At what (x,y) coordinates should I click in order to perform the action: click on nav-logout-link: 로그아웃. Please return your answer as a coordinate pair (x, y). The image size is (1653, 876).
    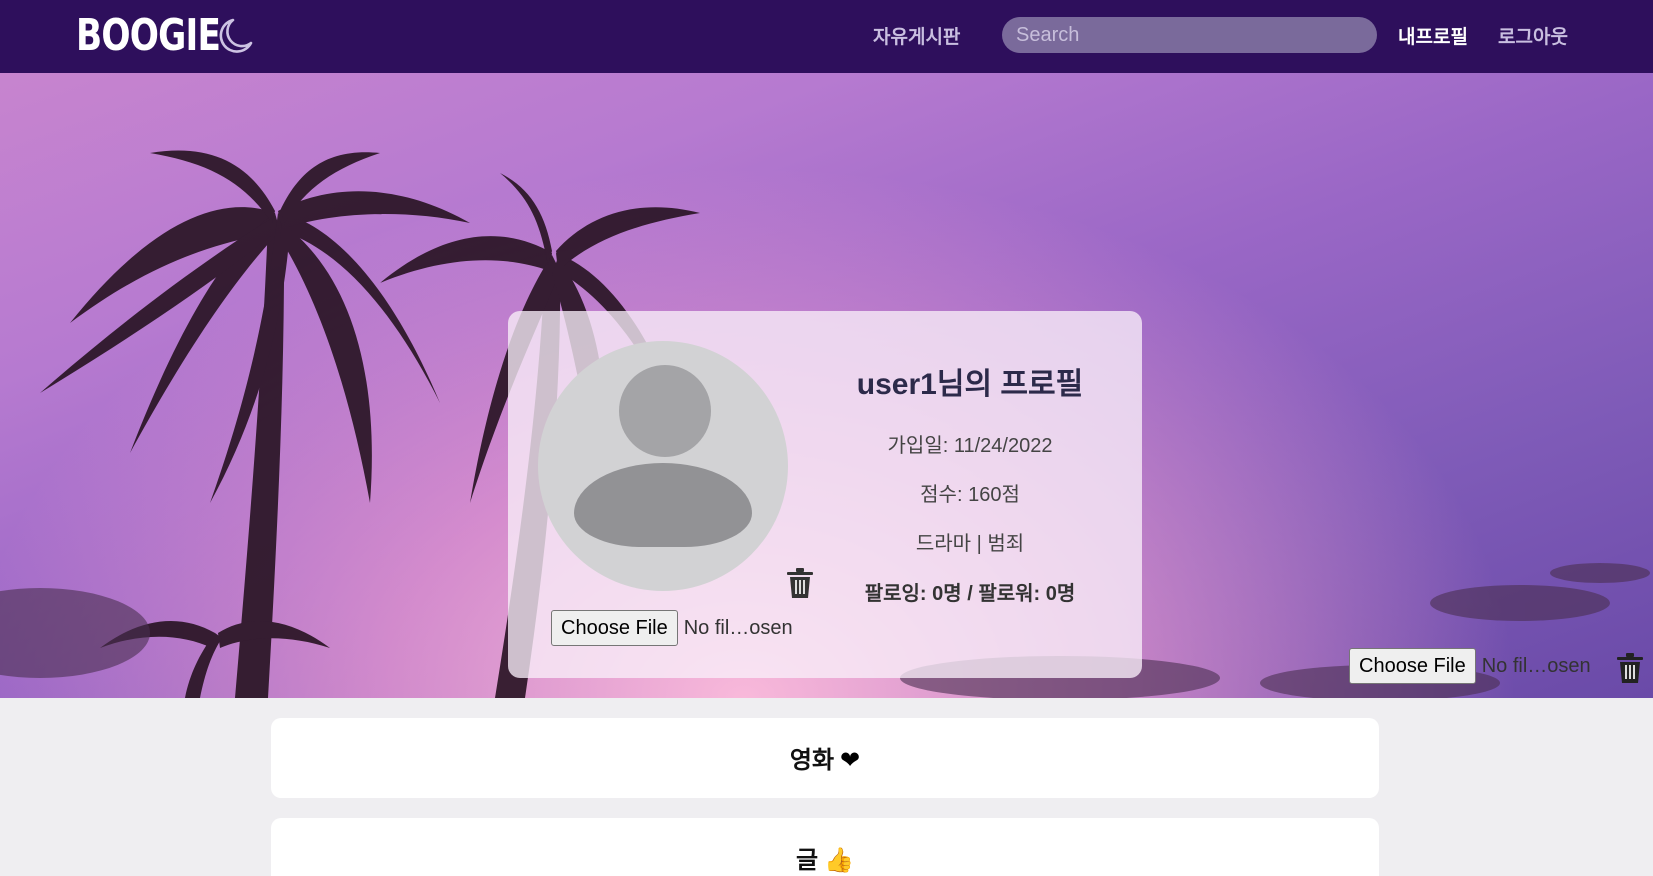
    Looking at the image, I should click on (1533, 35).